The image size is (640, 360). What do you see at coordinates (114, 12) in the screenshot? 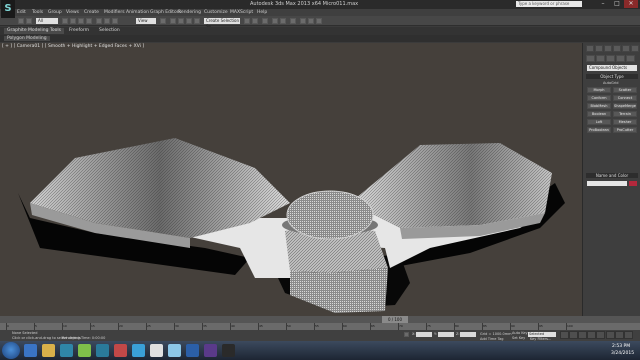
I see `menu-modifiers: Modifiers` at bounding box center [114, 12].